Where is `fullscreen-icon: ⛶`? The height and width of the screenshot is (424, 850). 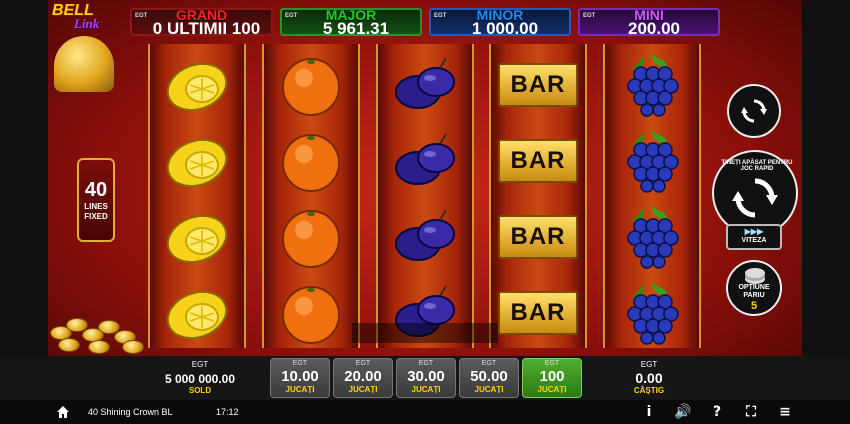 fullscreen-icon: ⛶ is located at coordinates (751, 412).